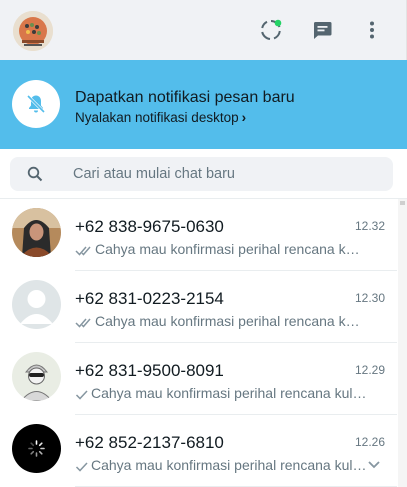 The height and width of the screenshot is (487, 407). What do you see at coordinates (33, 31) in the screenshot?
I see `profile-avatar` at bounding box center [33, 31].